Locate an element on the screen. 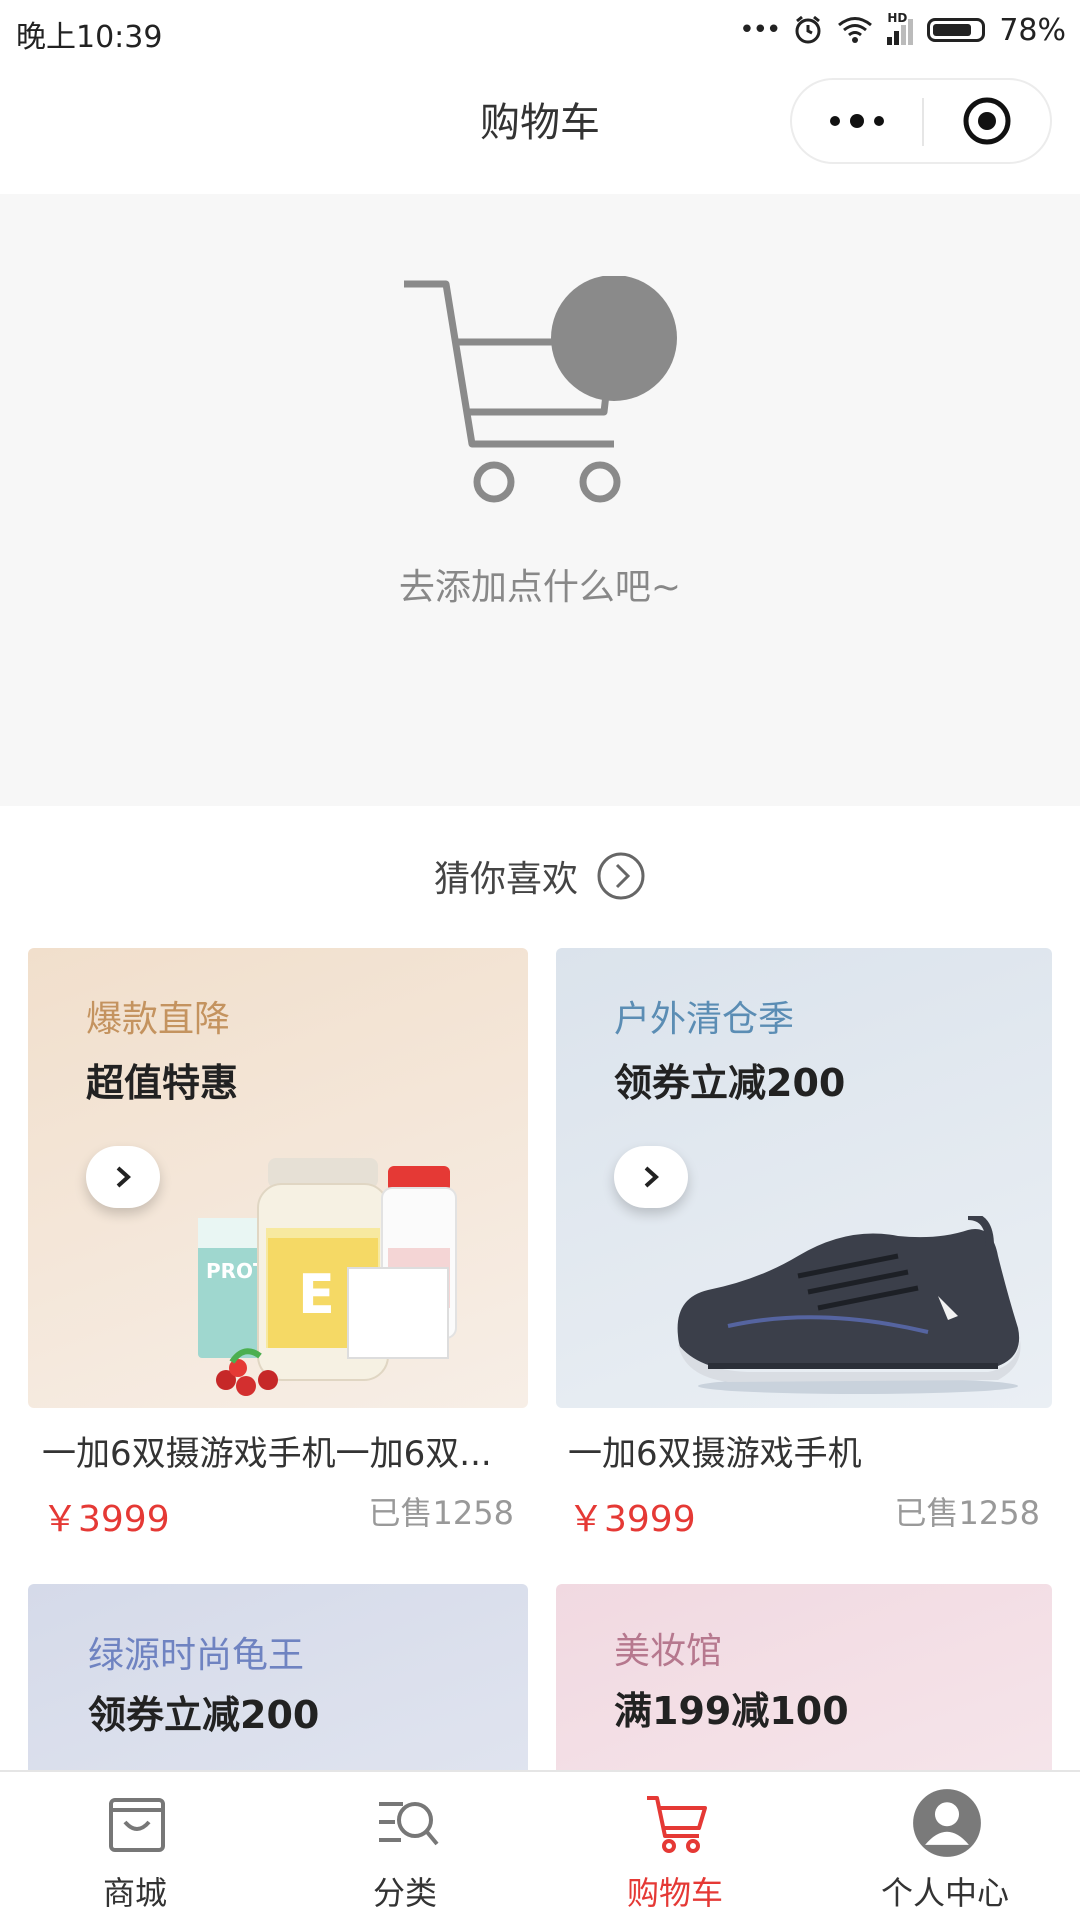  battery-percent: 78% is located at coordinates (1032, 30).